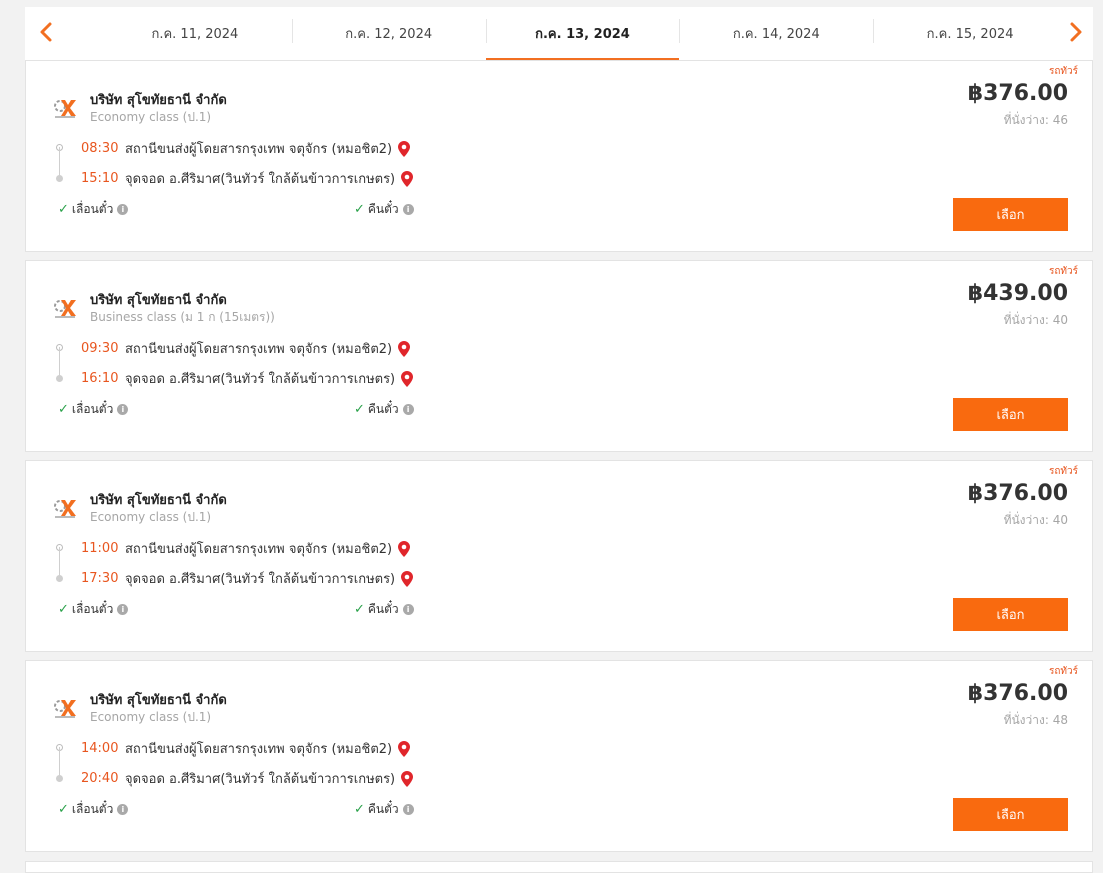 This screenshot has height=873, width=1103. I want to click on seat-class: Economy class (ป.1), so click(151, 517).